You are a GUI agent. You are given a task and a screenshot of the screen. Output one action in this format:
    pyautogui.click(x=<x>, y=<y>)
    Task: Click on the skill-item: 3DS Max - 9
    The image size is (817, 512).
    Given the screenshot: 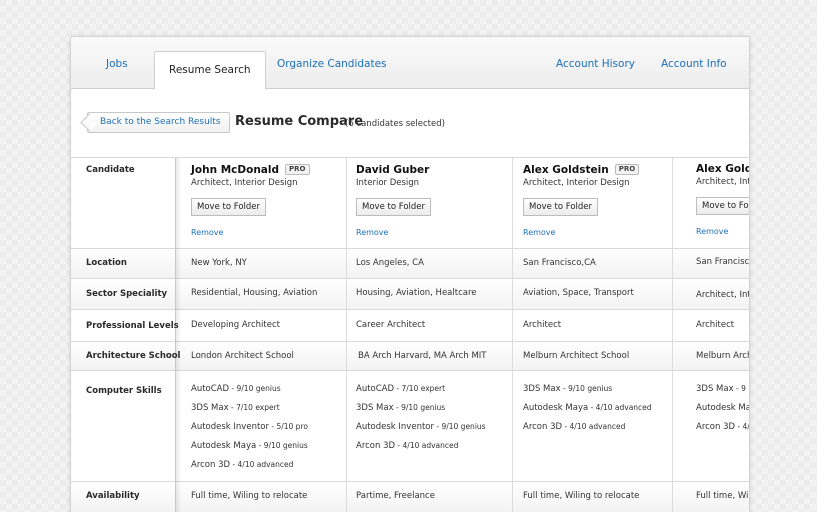 What is the action you would take?
    pyautogui.click(x=721, y=389)
    